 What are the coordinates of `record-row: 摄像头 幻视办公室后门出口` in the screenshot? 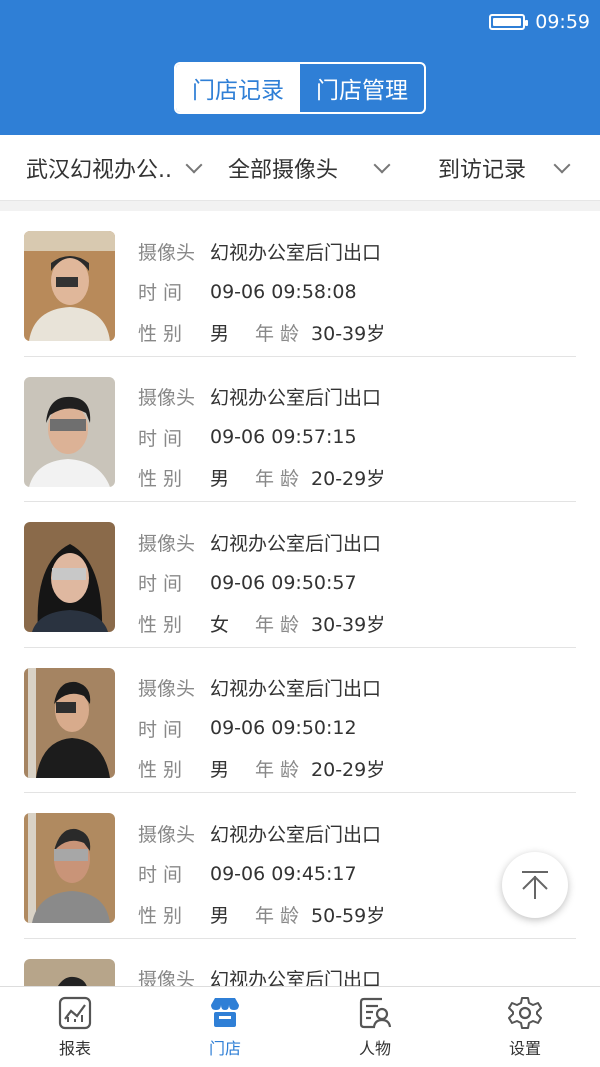 It's located at (300, 962).